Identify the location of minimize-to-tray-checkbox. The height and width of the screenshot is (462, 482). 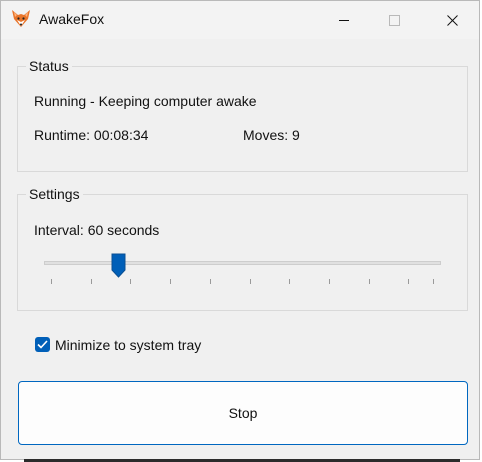
(42, 344).